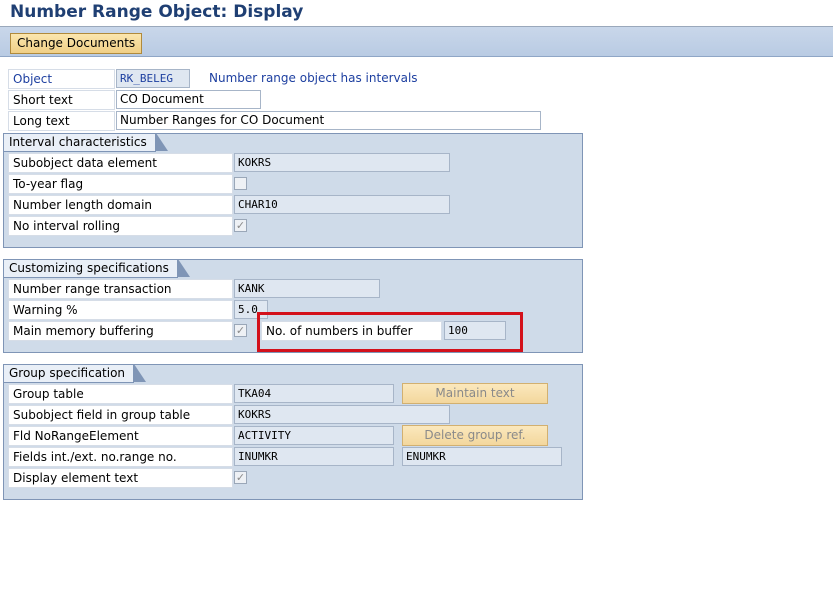 Image resolution: width=833 pixels, height=610 pixels. Describe the element at coordinates (61, 121) in the screenshot. I see `long-text-label: Long text` at that location.